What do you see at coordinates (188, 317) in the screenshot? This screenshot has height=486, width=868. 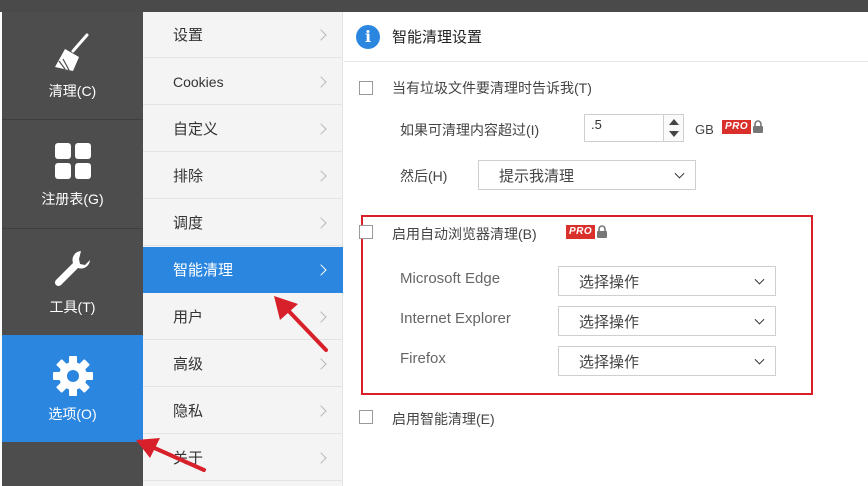 I see `menu-item-label: 用户` at bounding box center [188, 317].